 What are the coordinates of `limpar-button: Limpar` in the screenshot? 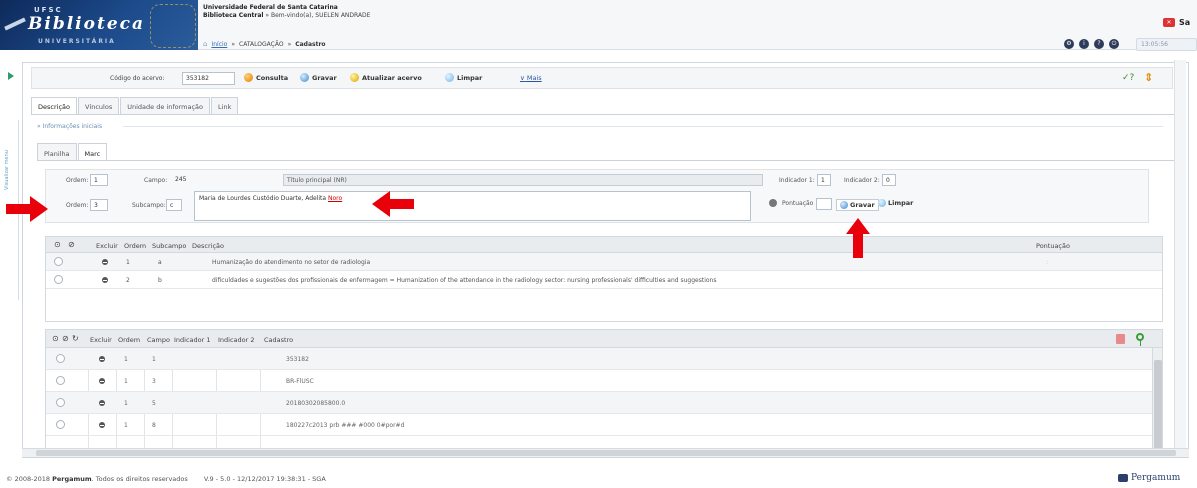 It's located at (463, 77).